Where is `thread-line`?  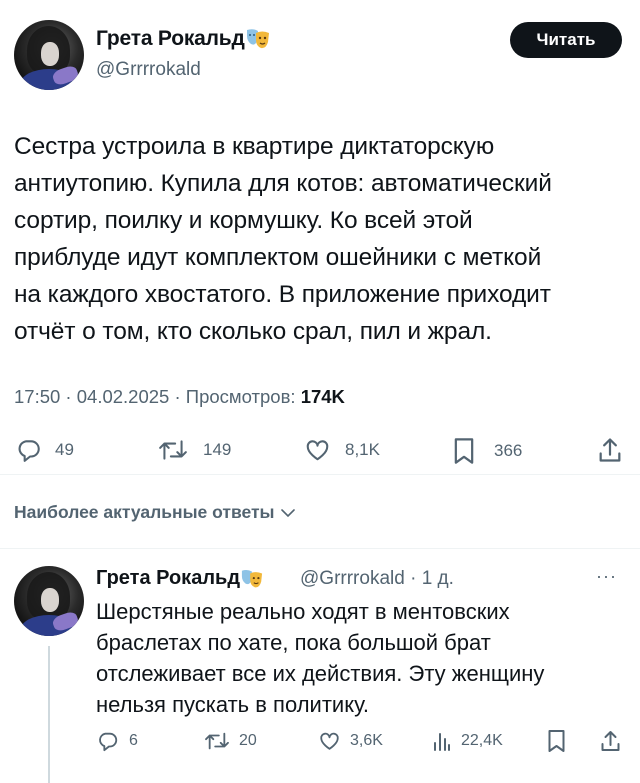
thread-line is located at coordinates (49, 714).